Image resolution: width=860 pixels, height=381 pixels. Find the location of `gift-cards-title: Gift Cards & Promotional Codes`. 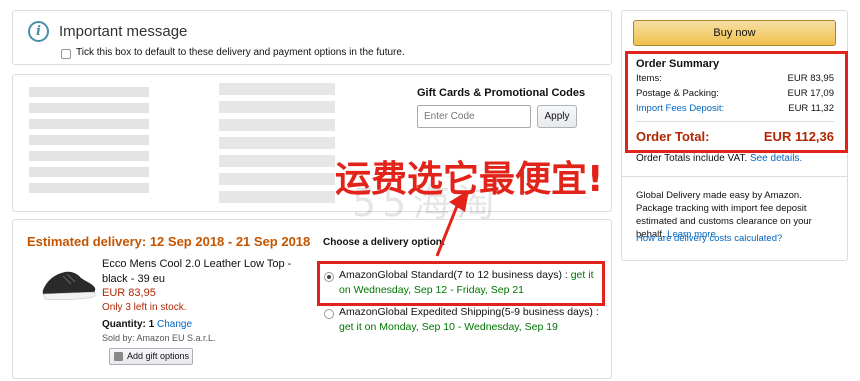

gift-cards-title: Gift Cards & Promotional Codes is located at coordinates (501, 93).